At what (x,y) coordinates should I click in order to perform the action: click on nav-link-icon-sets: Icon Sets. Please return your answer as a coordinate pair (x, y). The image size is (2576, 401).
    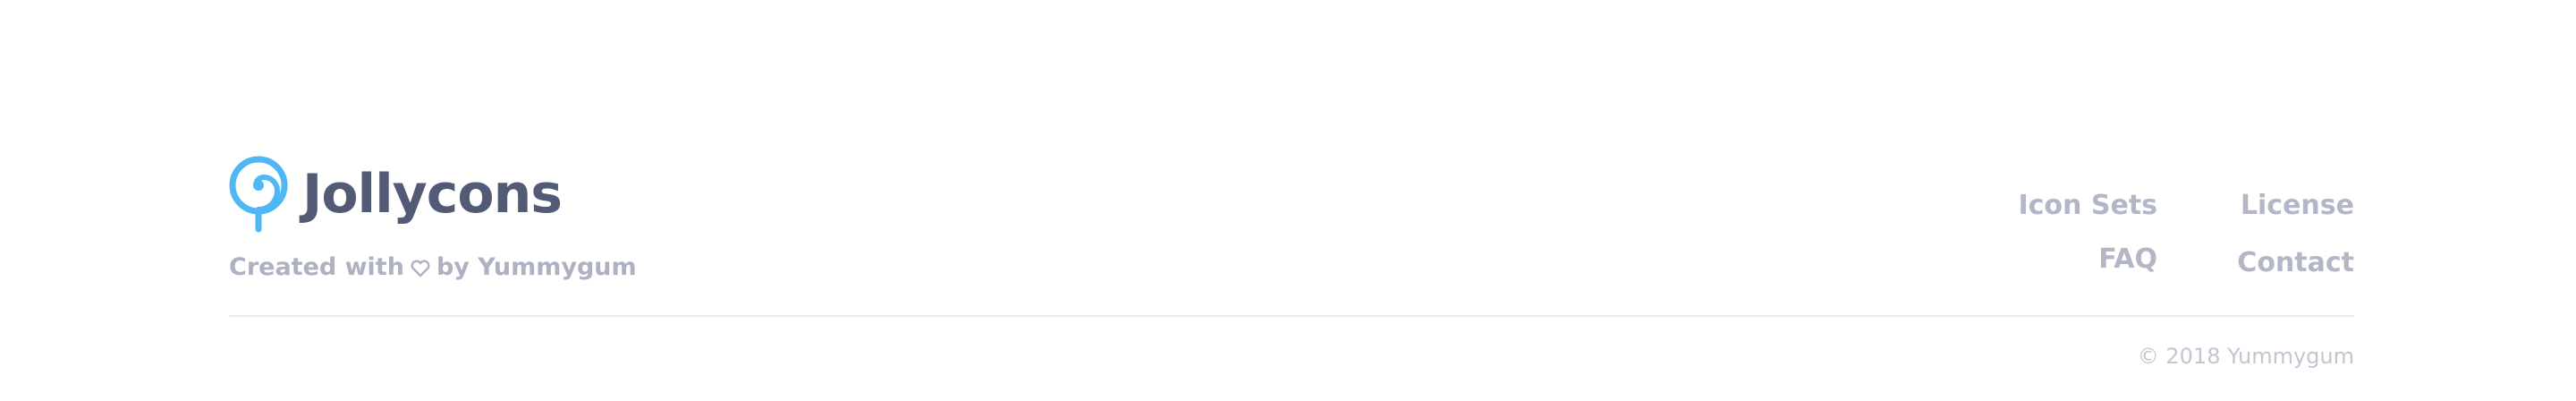
    Looking at the image, I should click on (2087, 206).